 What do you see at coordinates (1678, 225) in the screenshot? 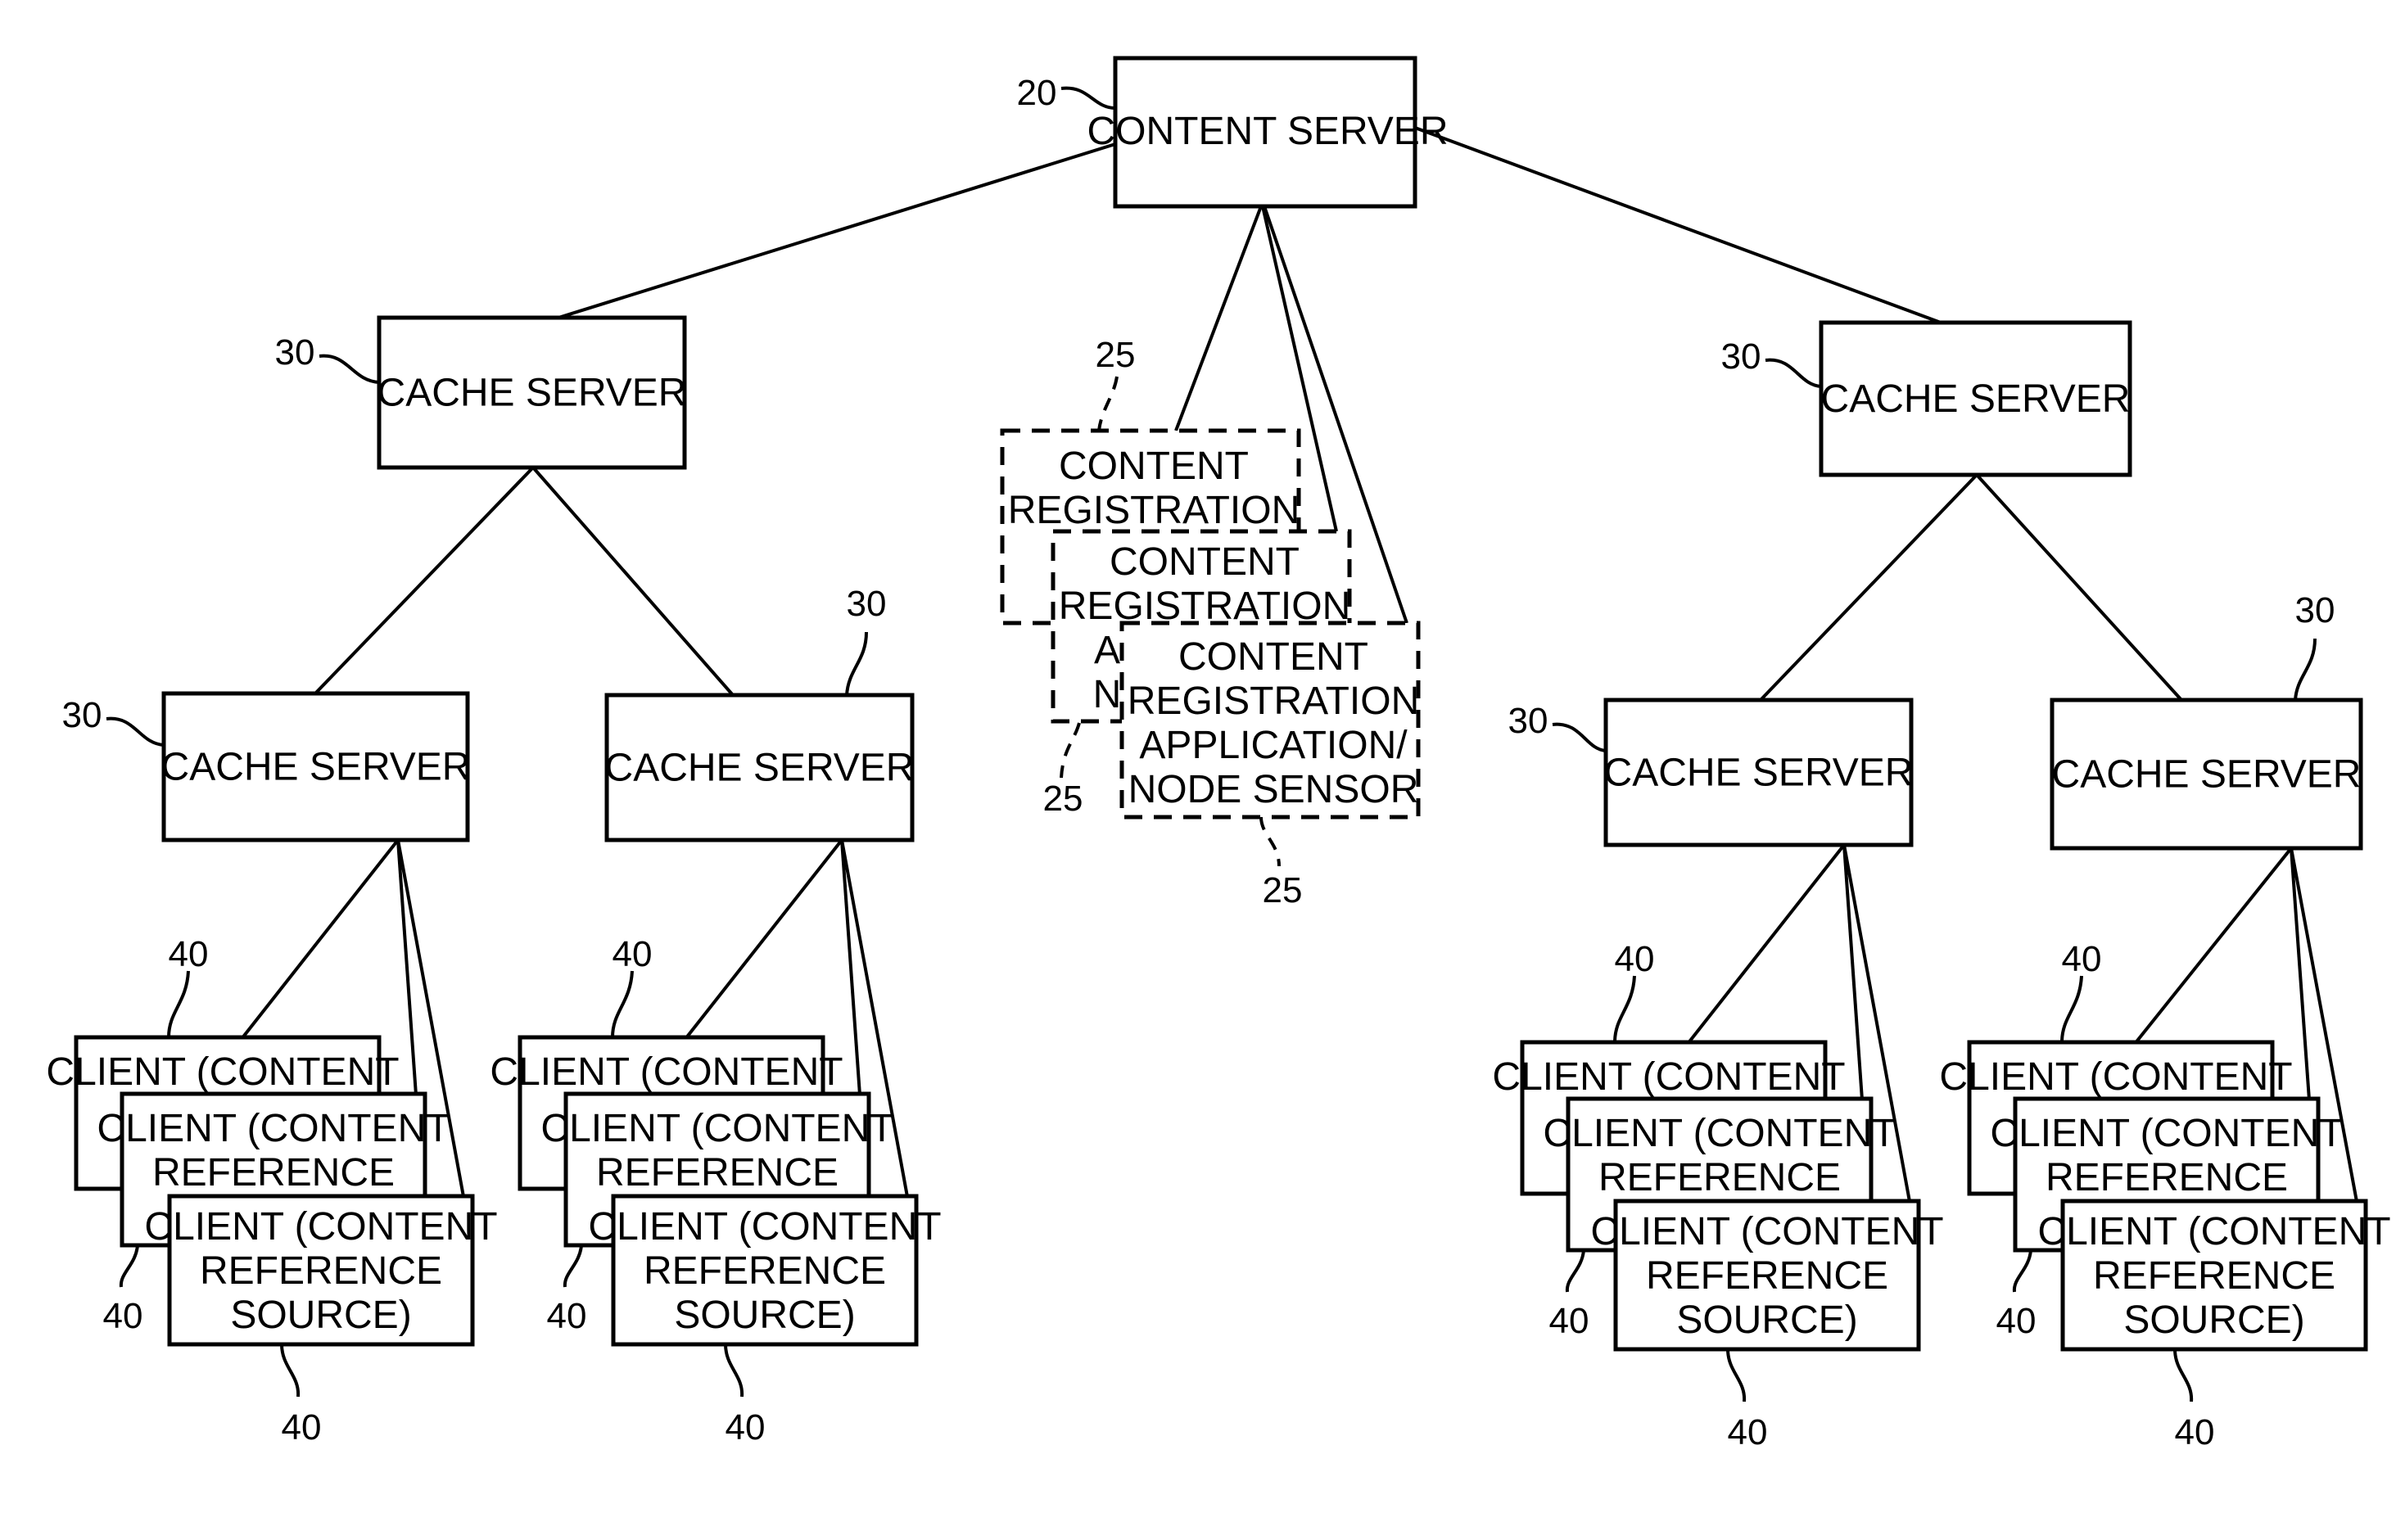
I see `edge-content-to-right-cache` at bounding box center [1678, 225].